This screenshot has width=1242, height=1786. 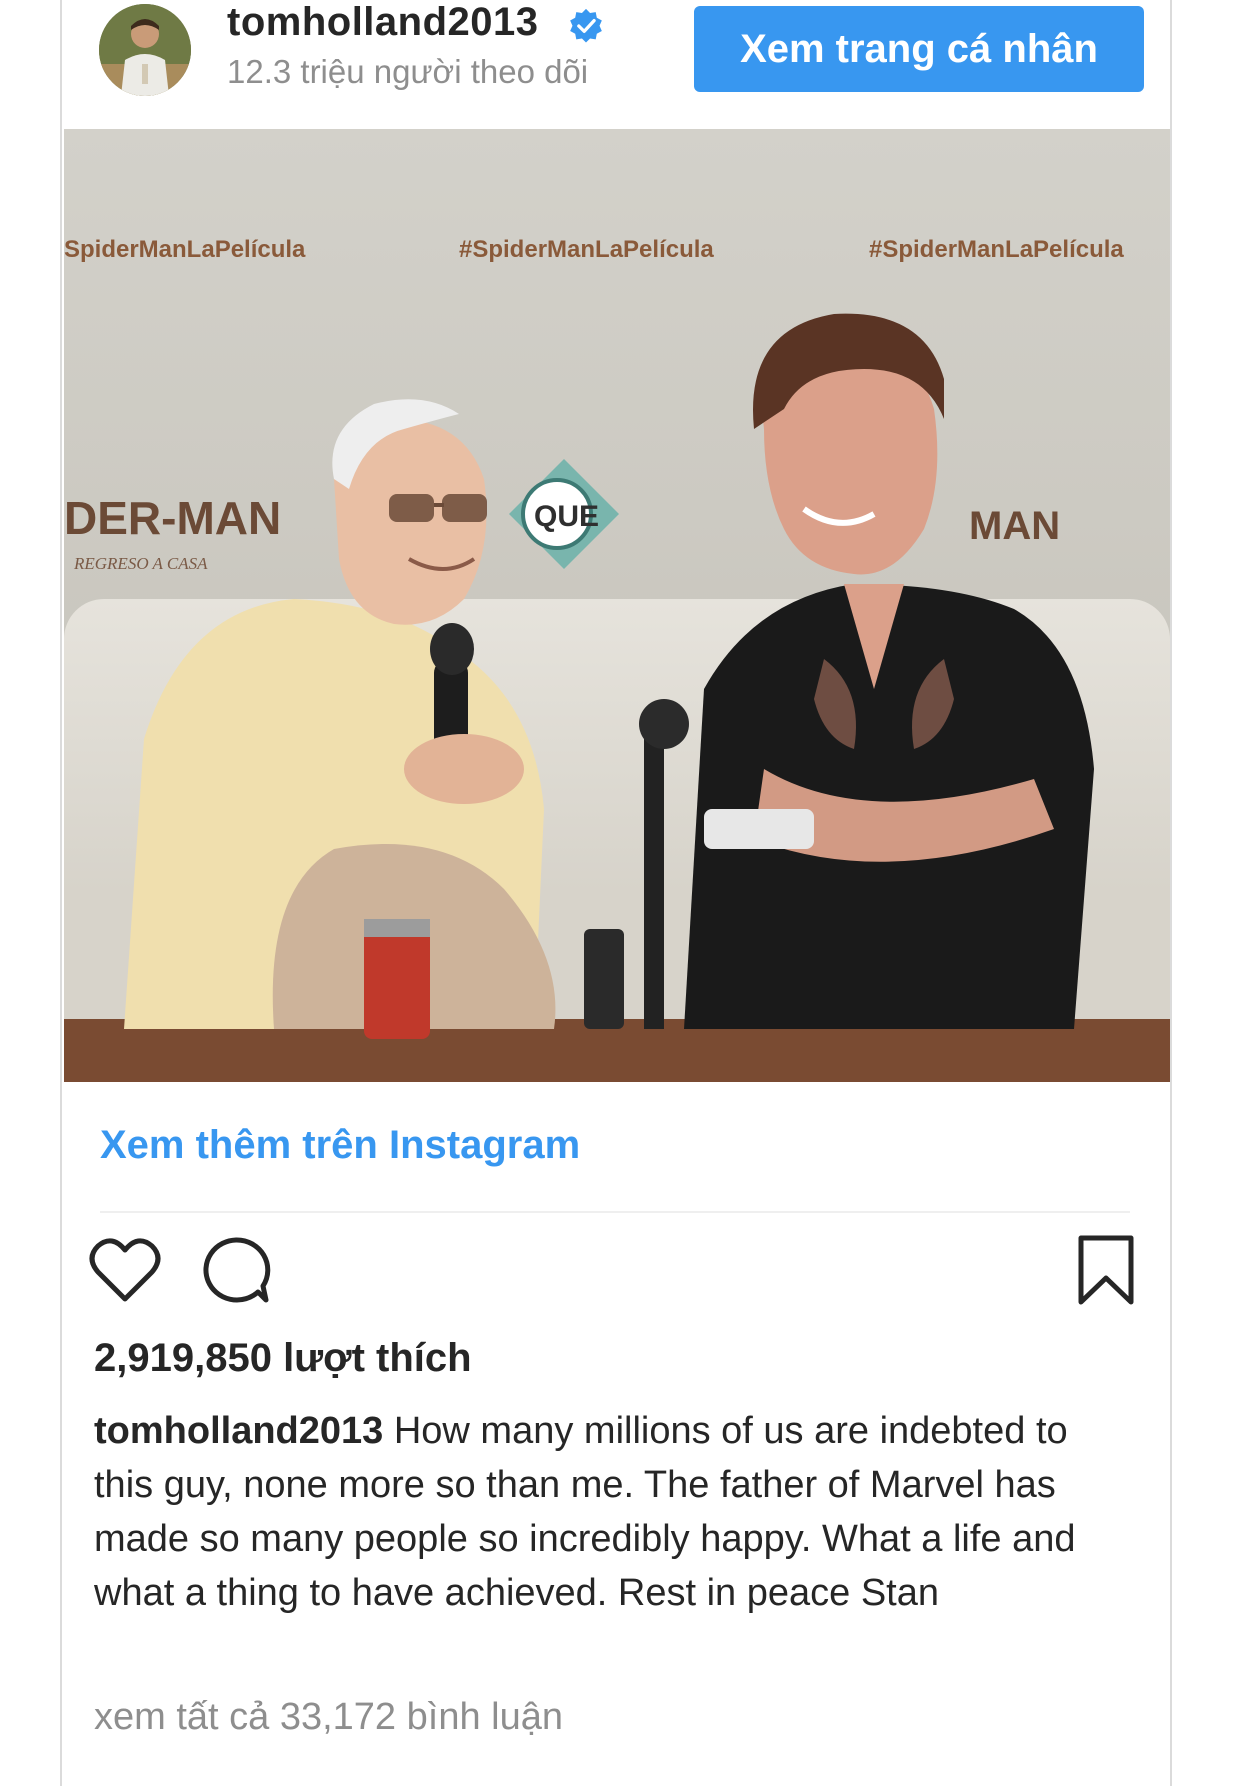 What do you see at coordinates (340, 1145) in the screenshot?
I see `view-more-on-instagram-link: Xem thêm trên Instagram` at bounding box center [340, 1145].